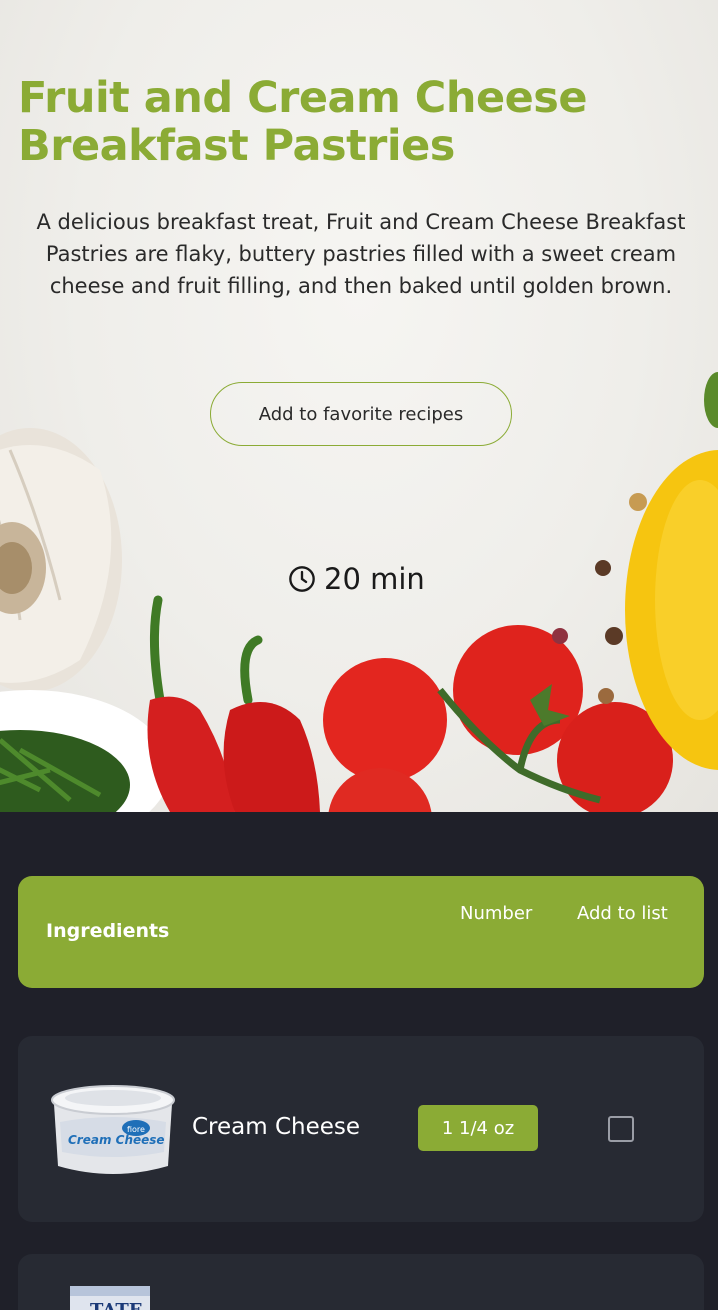 The width and height of the screenshot is (718, 1310). Describe the element at coordinates (136, 1129) in the screenshot. I see `svg-text: fiore` at that location.